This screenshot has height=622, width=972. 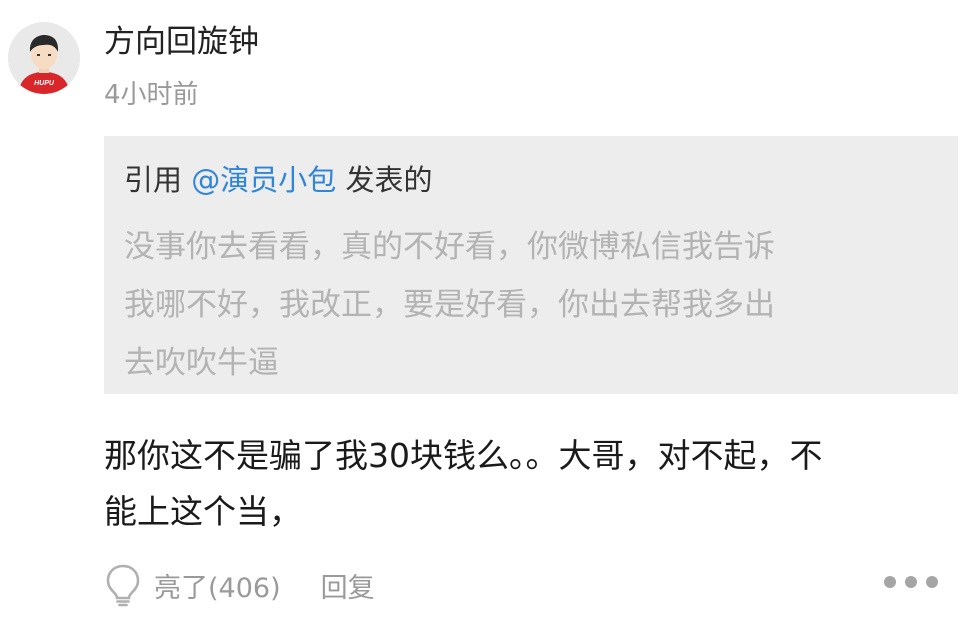 I want to click on quote-suffix: 发表的, so click(x=384, y=180).